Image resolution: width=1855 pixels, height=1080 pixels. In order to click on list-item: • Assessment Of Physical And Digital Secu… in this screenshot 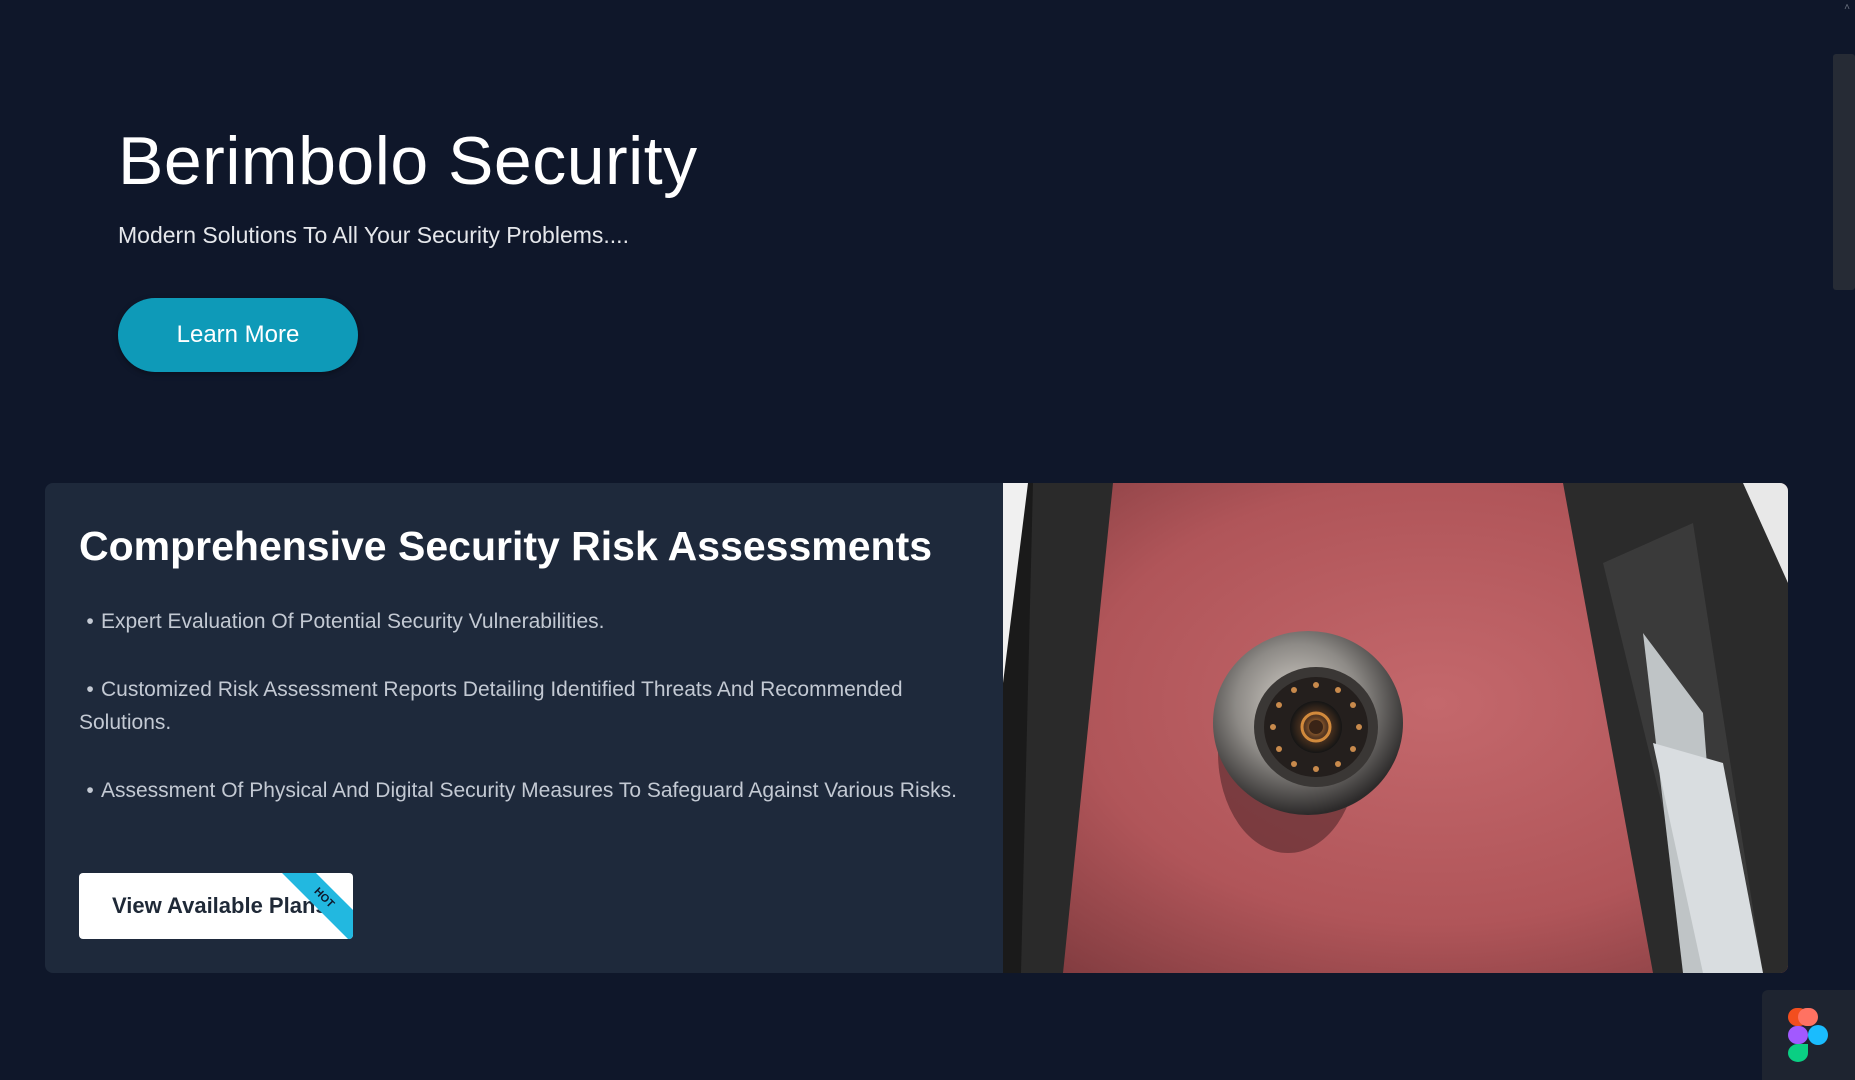, I will do `click(529, 790)`.